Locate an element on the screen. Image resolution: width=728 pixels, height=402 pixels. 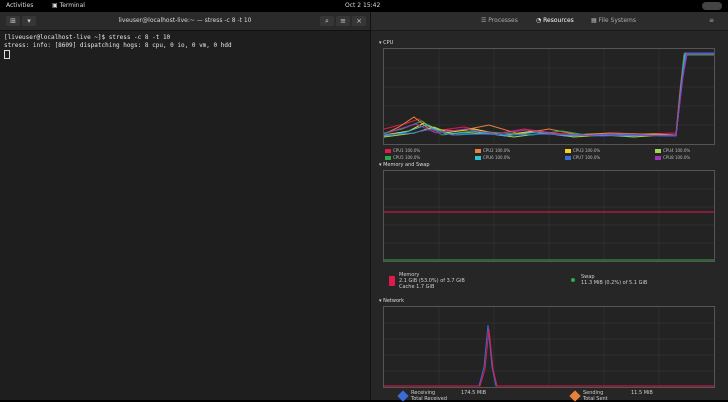
swap-value: 11.3 MiB (0.2%) of 5.1 GiB is located at coordinates (614, 283).